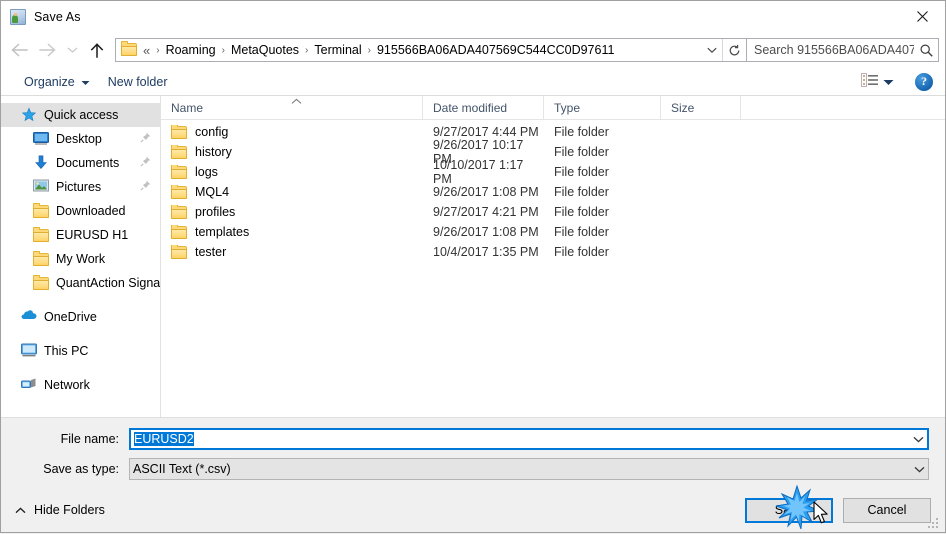  I want to click on new-folder-button: New folder, so click(138, 82).